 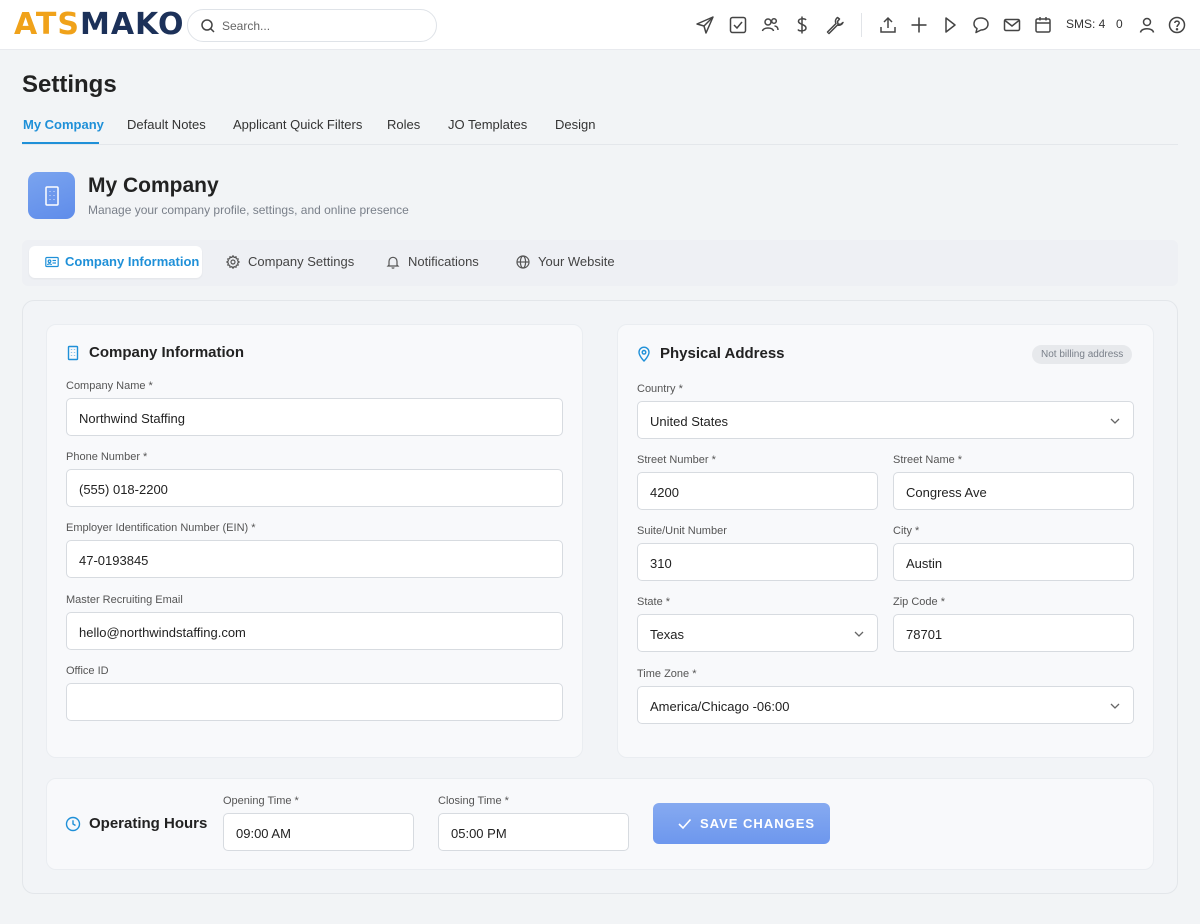 What do you see at coordinates (487, 124) in the screenshot?
I see `tab-jo-templates: JO Templates` at bounding box center [487, 124].